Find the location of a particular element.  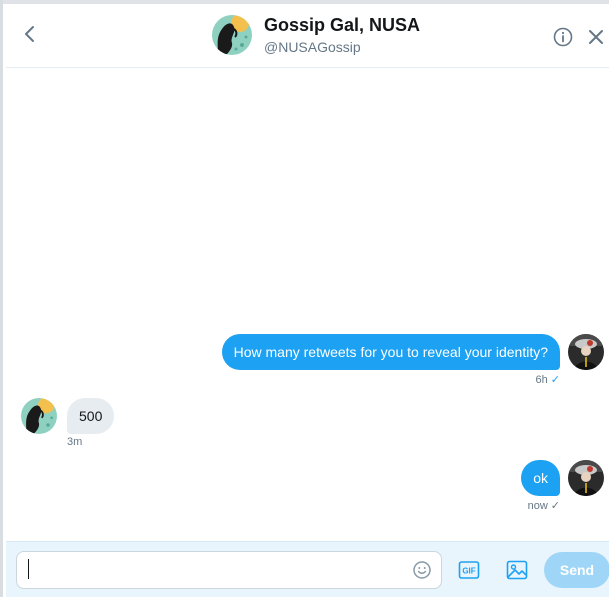

chevron-left-icon is located at coordinates (29, 34).